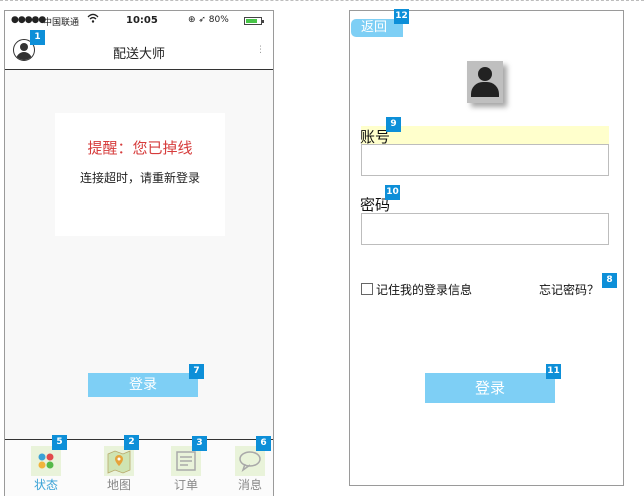 The width and height of the screenshot is (644, 498). I want to click on forgot-password-link: 忘记密码？, so click(569, 289).